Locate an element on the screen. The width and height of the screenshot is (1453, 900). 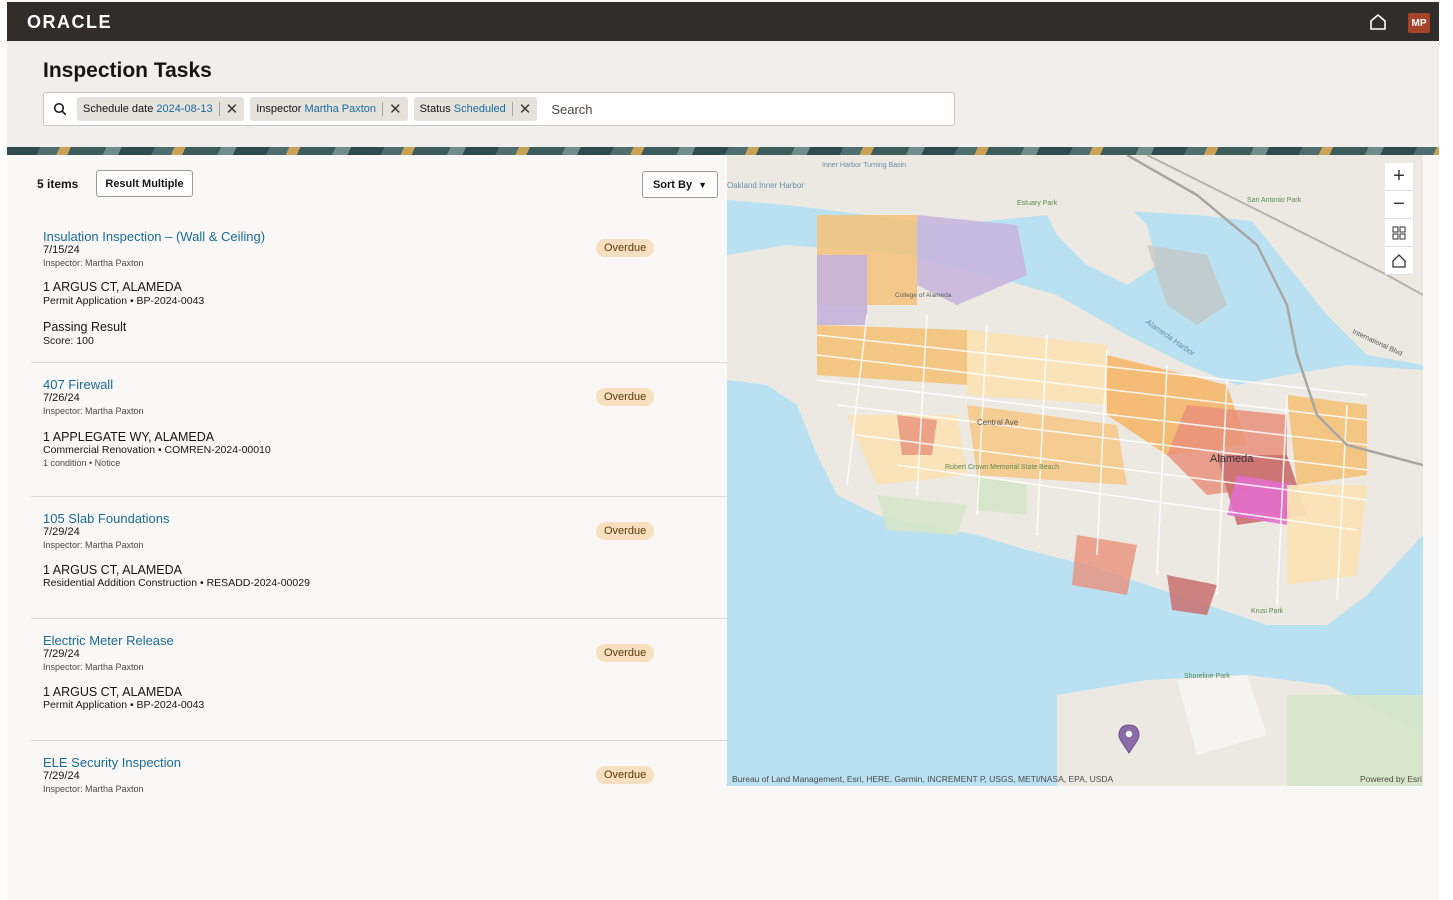
task-date: 7/26/24 is located at coordinates (61, 398).